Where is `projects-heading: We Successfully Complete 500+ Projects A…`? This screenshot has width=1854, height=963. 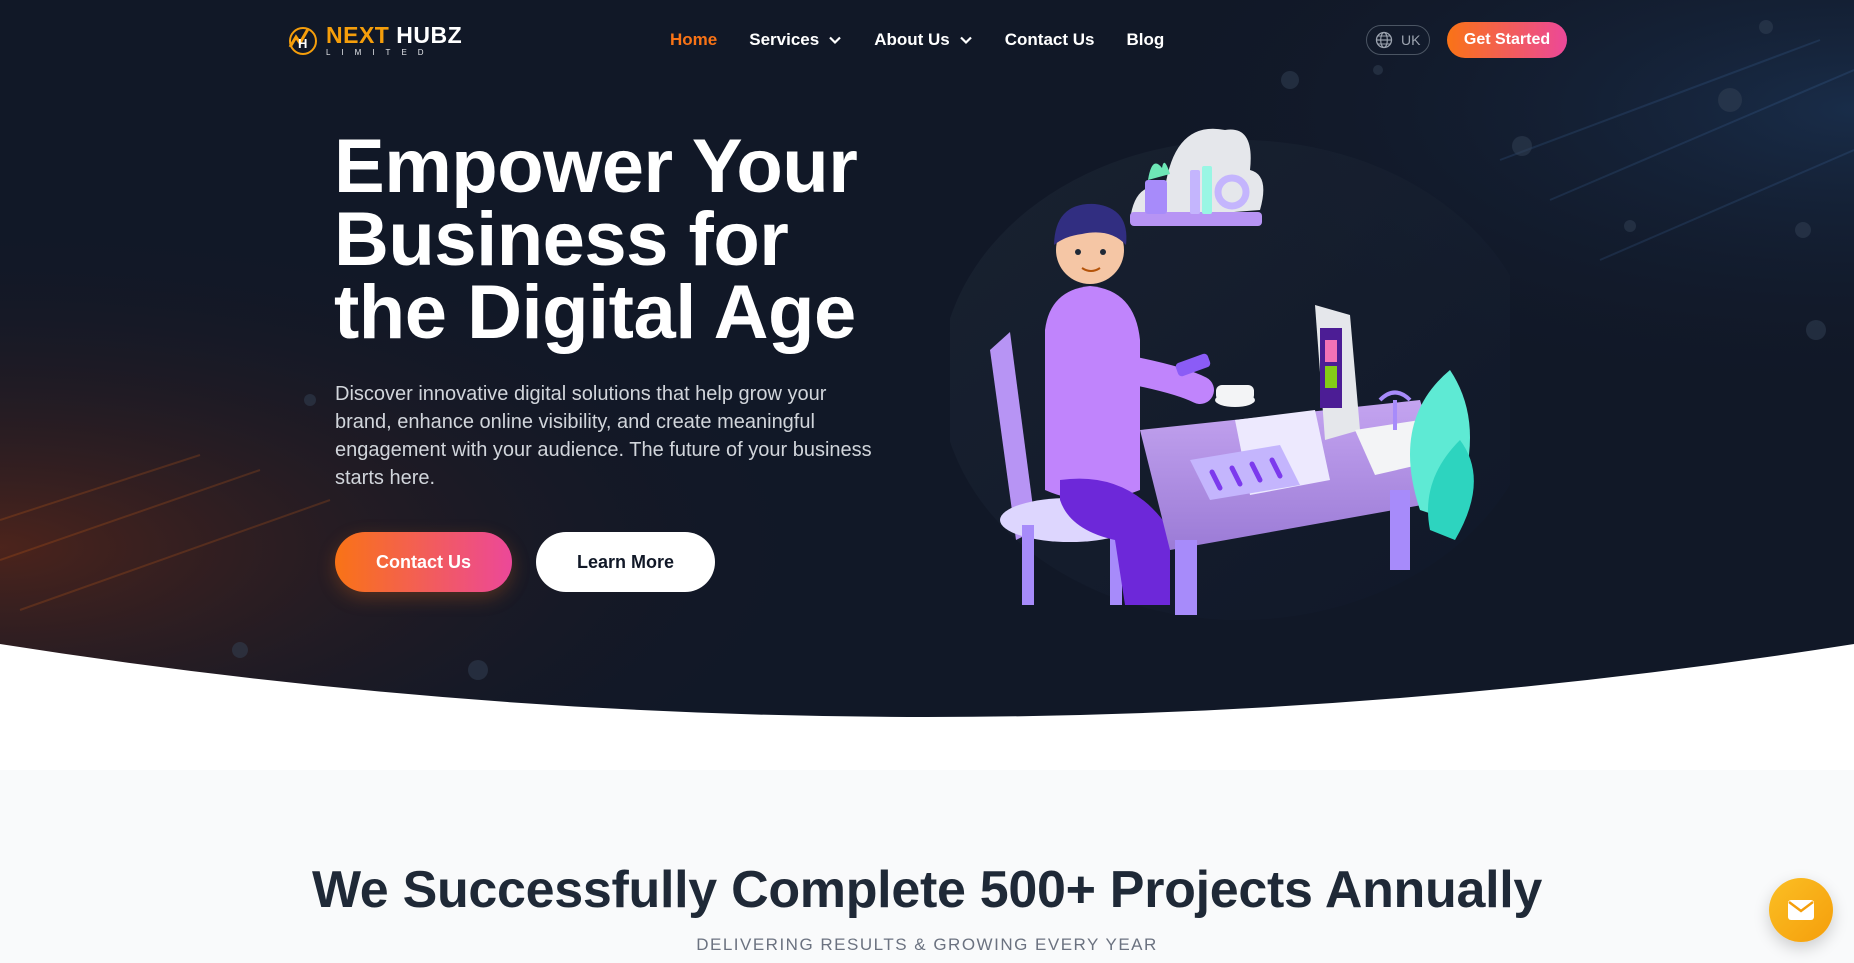
projects-heading: We Successfully Complete 500+ Projects A… is located at coordinates (927, 890).